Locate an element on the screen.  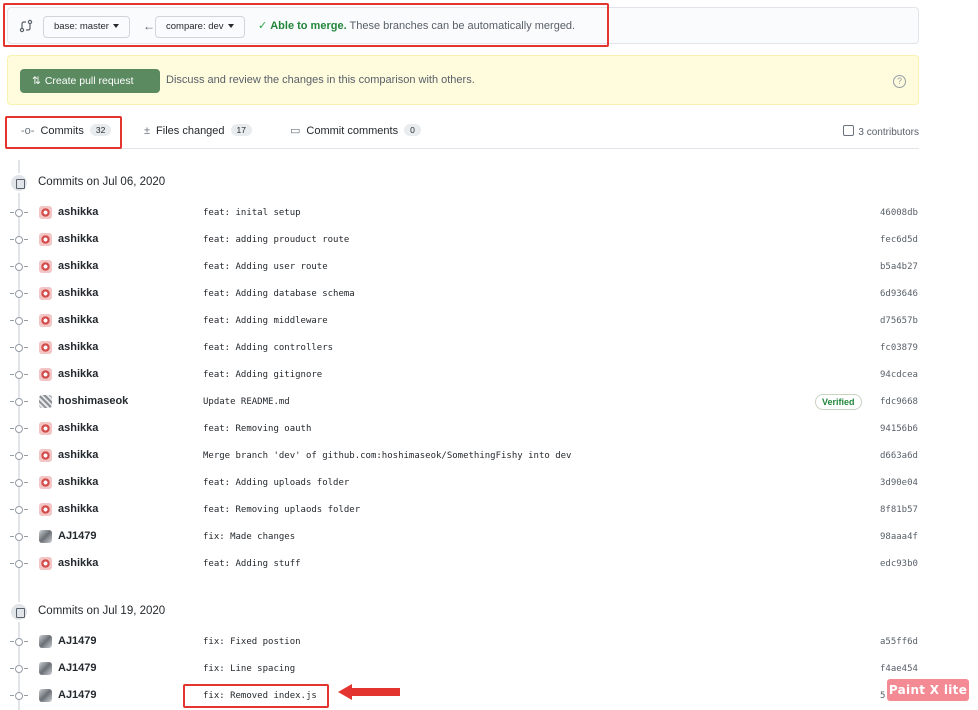
commit-message: feat: inital setup is located at coordinates (252, 213).